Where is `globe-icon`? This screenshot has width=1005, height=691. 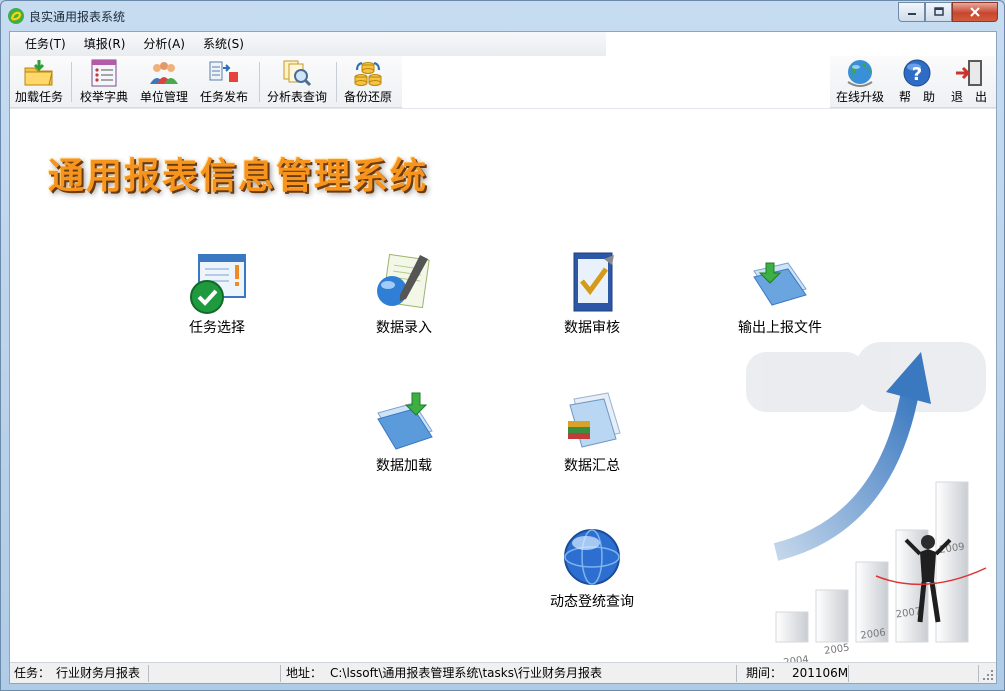
globe-icon is located at coordinates (860, 73).